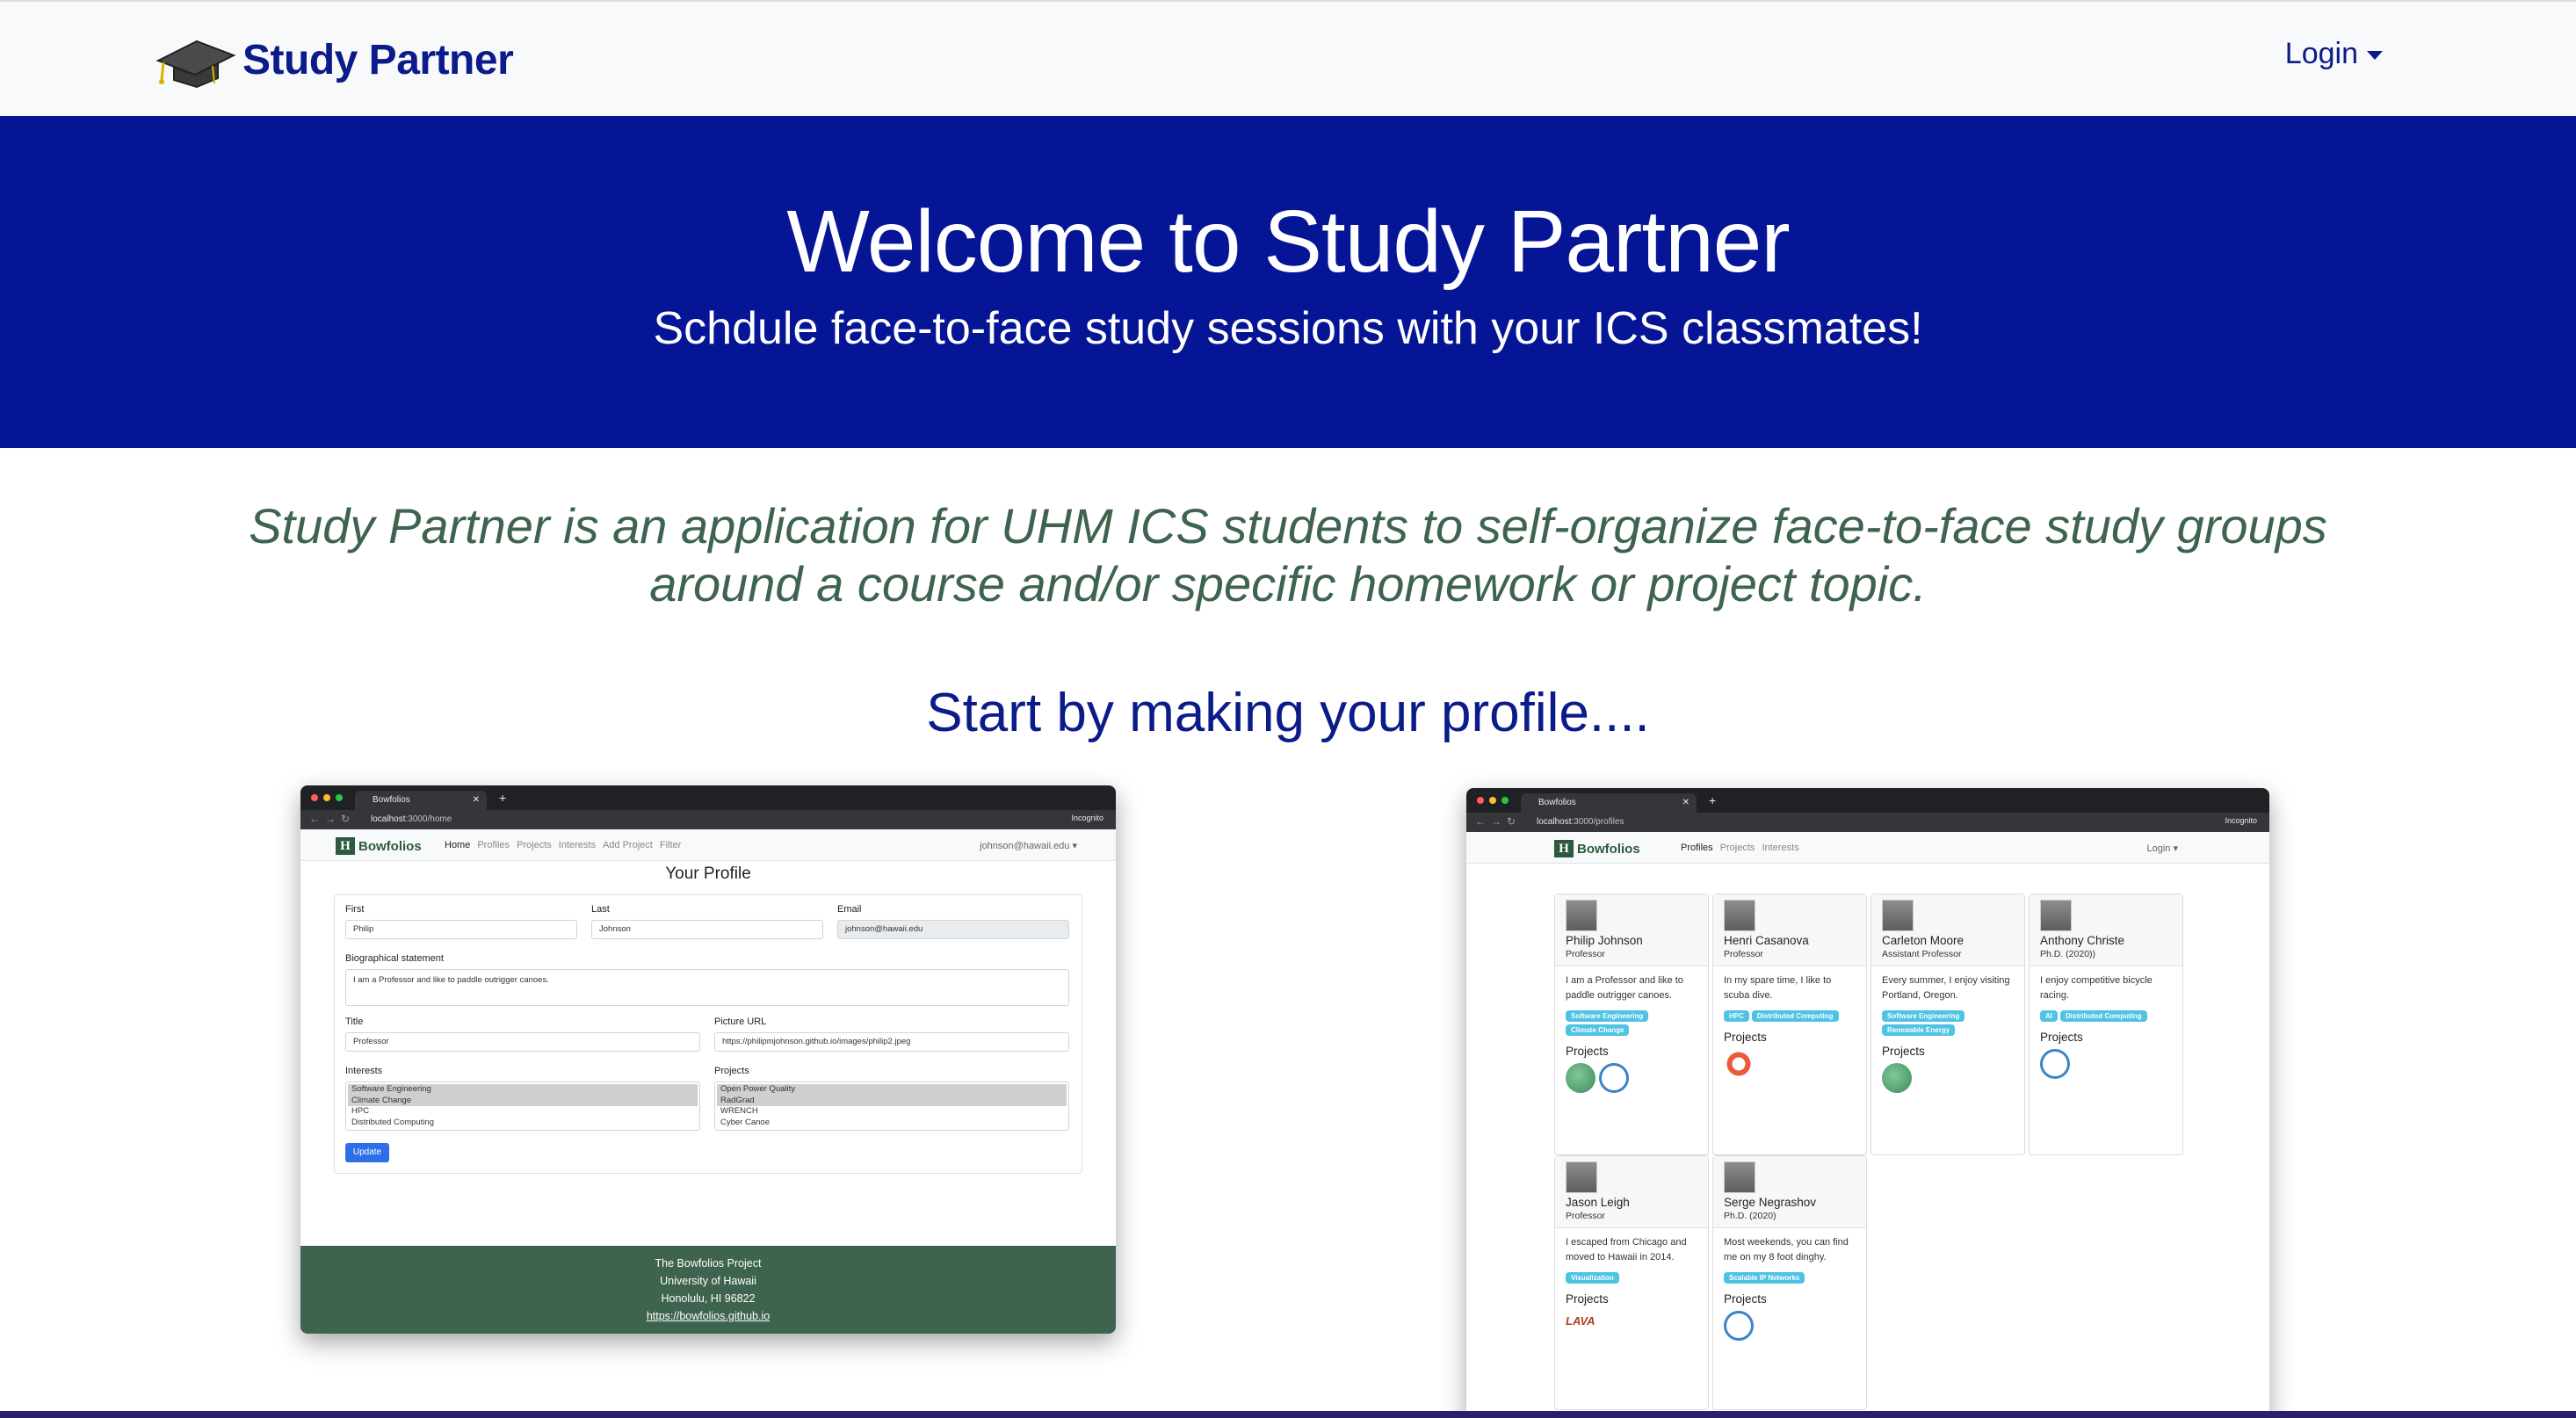 The width and height of the screenshot is (2576, 1418). Describe the element at coordinates (1480, 800) in the screenshot. I see `close-dot-icon` at that location.